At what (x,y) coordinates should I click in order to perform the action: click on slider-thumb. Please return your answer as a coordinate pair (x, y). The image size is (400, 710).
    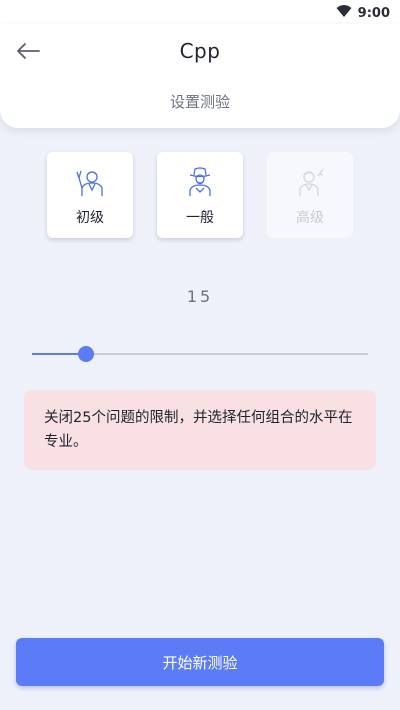
    Looking at the image, I should click on (85, 354).